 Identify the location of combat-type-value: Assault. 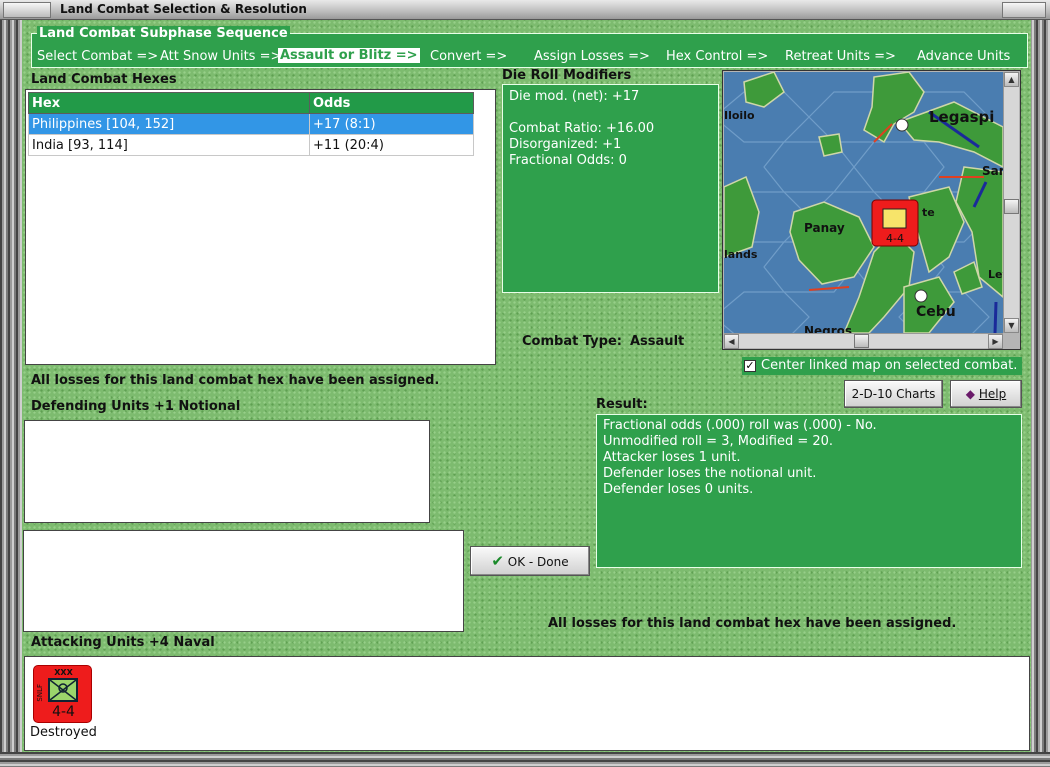
(657, 341).